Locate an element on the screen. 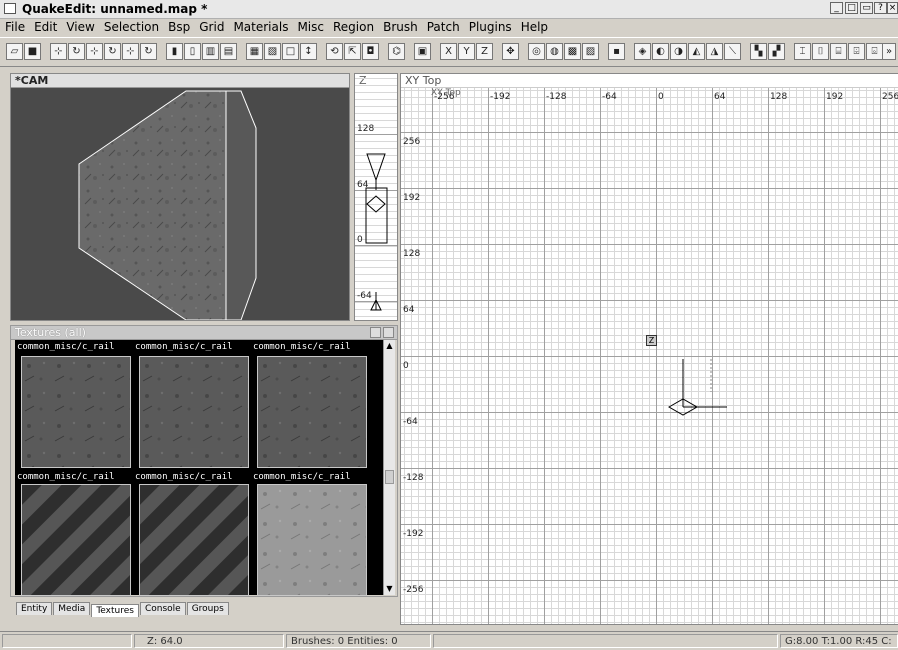 This screenshot has height=650, width=898. plugin-3-icon: ⌹ is located at coordinates (856, 51).